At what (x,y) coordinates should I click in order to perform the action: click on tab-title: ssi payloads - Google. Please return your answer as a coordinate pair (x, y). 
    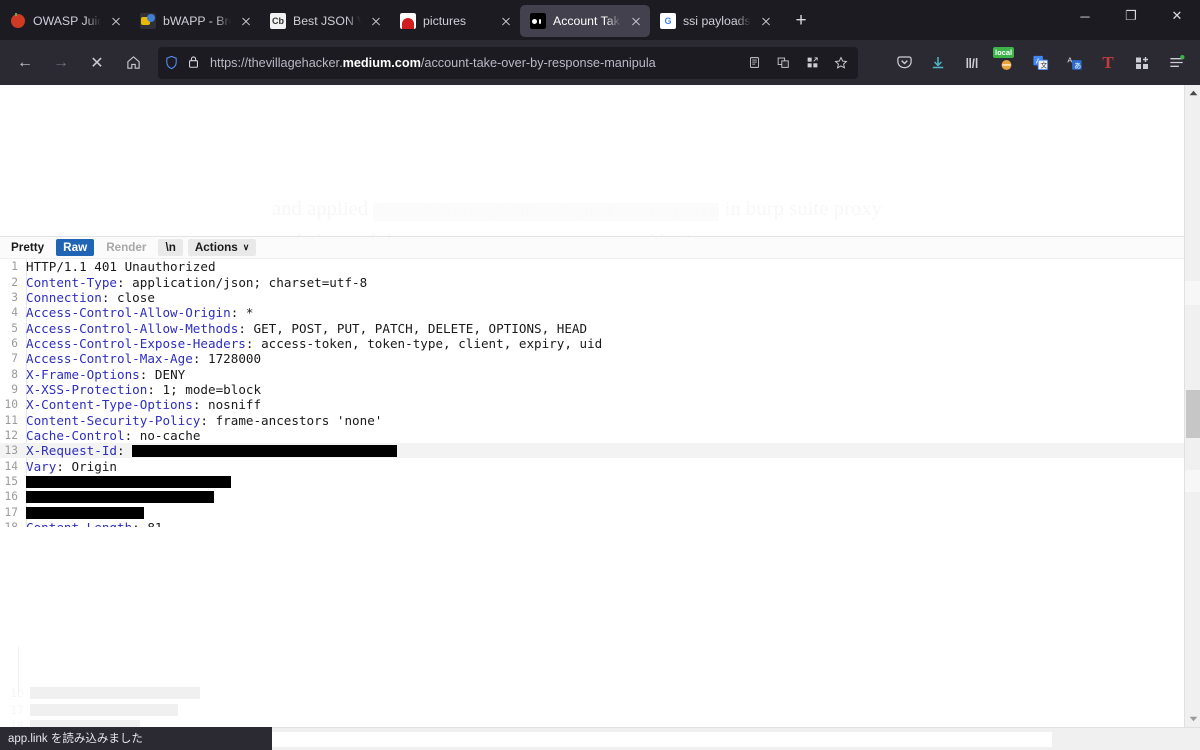
    Looking at the image, I should click on (717, 21).